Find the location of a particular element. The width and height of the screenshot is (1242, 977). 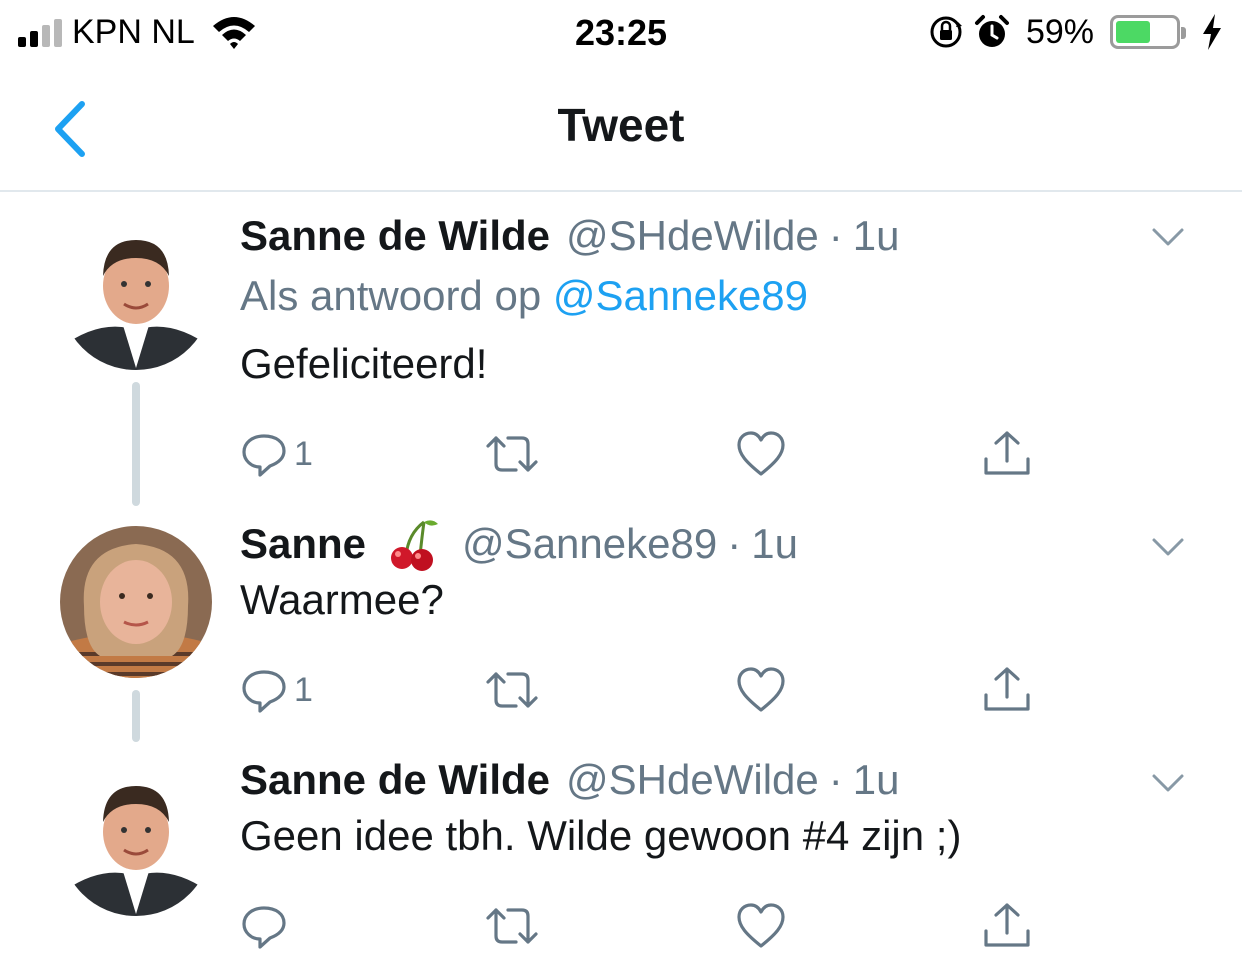

tweet-header: Sanne @Sanneke89 · 1u is located at coordinates (519, 544).